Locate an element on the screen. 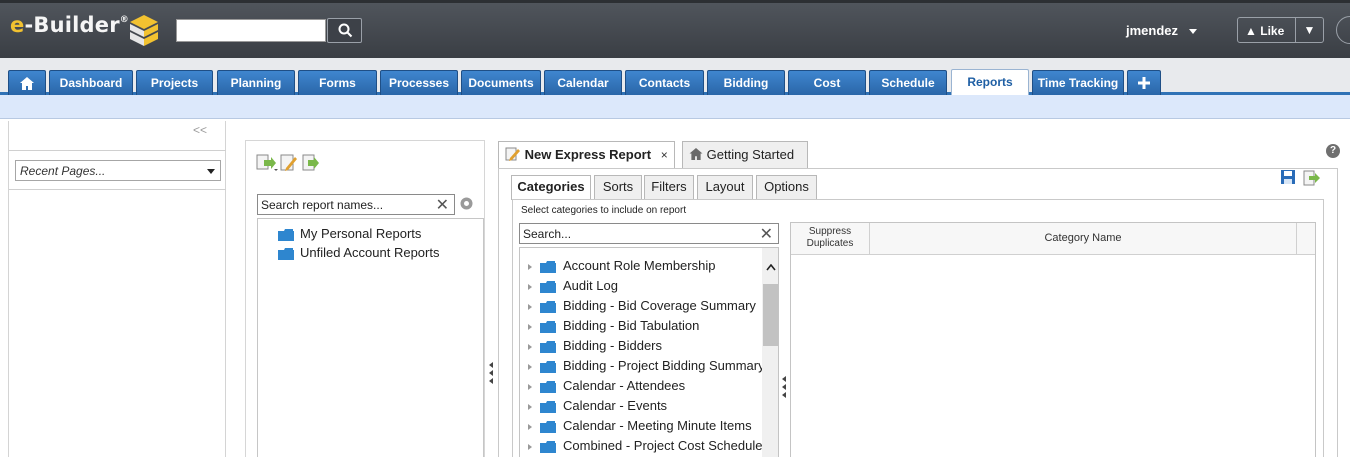 The image size is (1350, 457). list-item-label: Audit Log is located at coordinates (590, 285).